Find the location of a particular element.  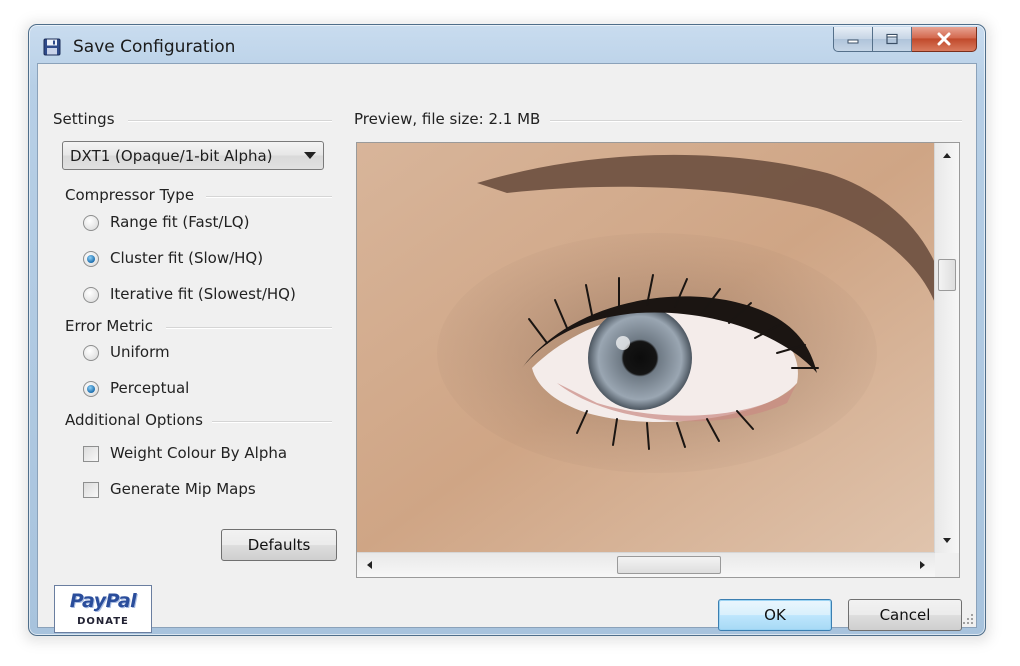

scroll-up-icon is located at coordinates (947, 155).